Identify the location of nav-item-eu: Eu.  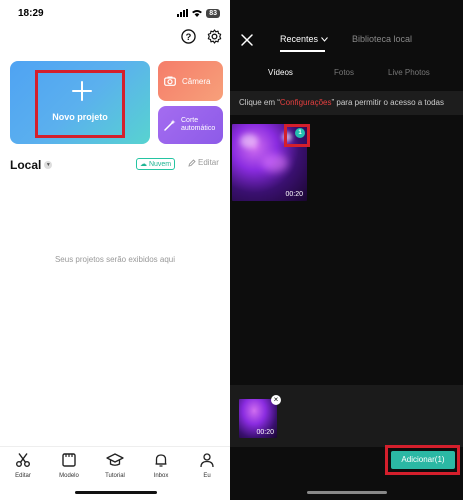
(207, 468).